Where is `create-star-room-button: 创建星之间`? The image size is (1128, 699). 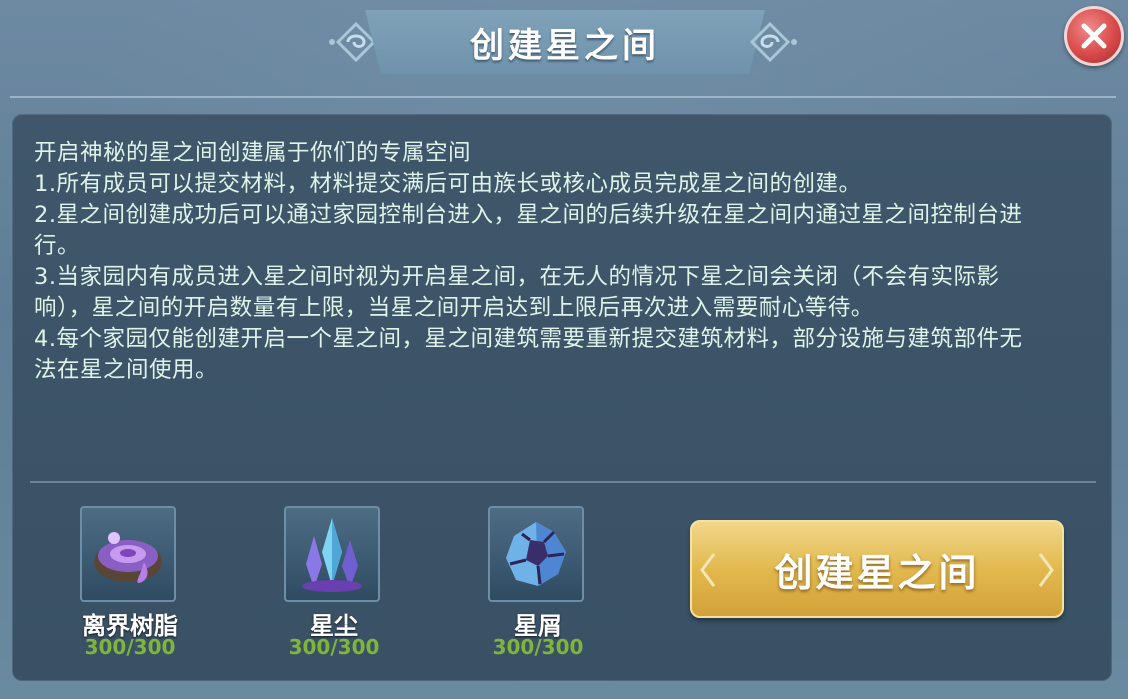 create-star-room-button: 创建星之间 is located at coordinates (877, 569).